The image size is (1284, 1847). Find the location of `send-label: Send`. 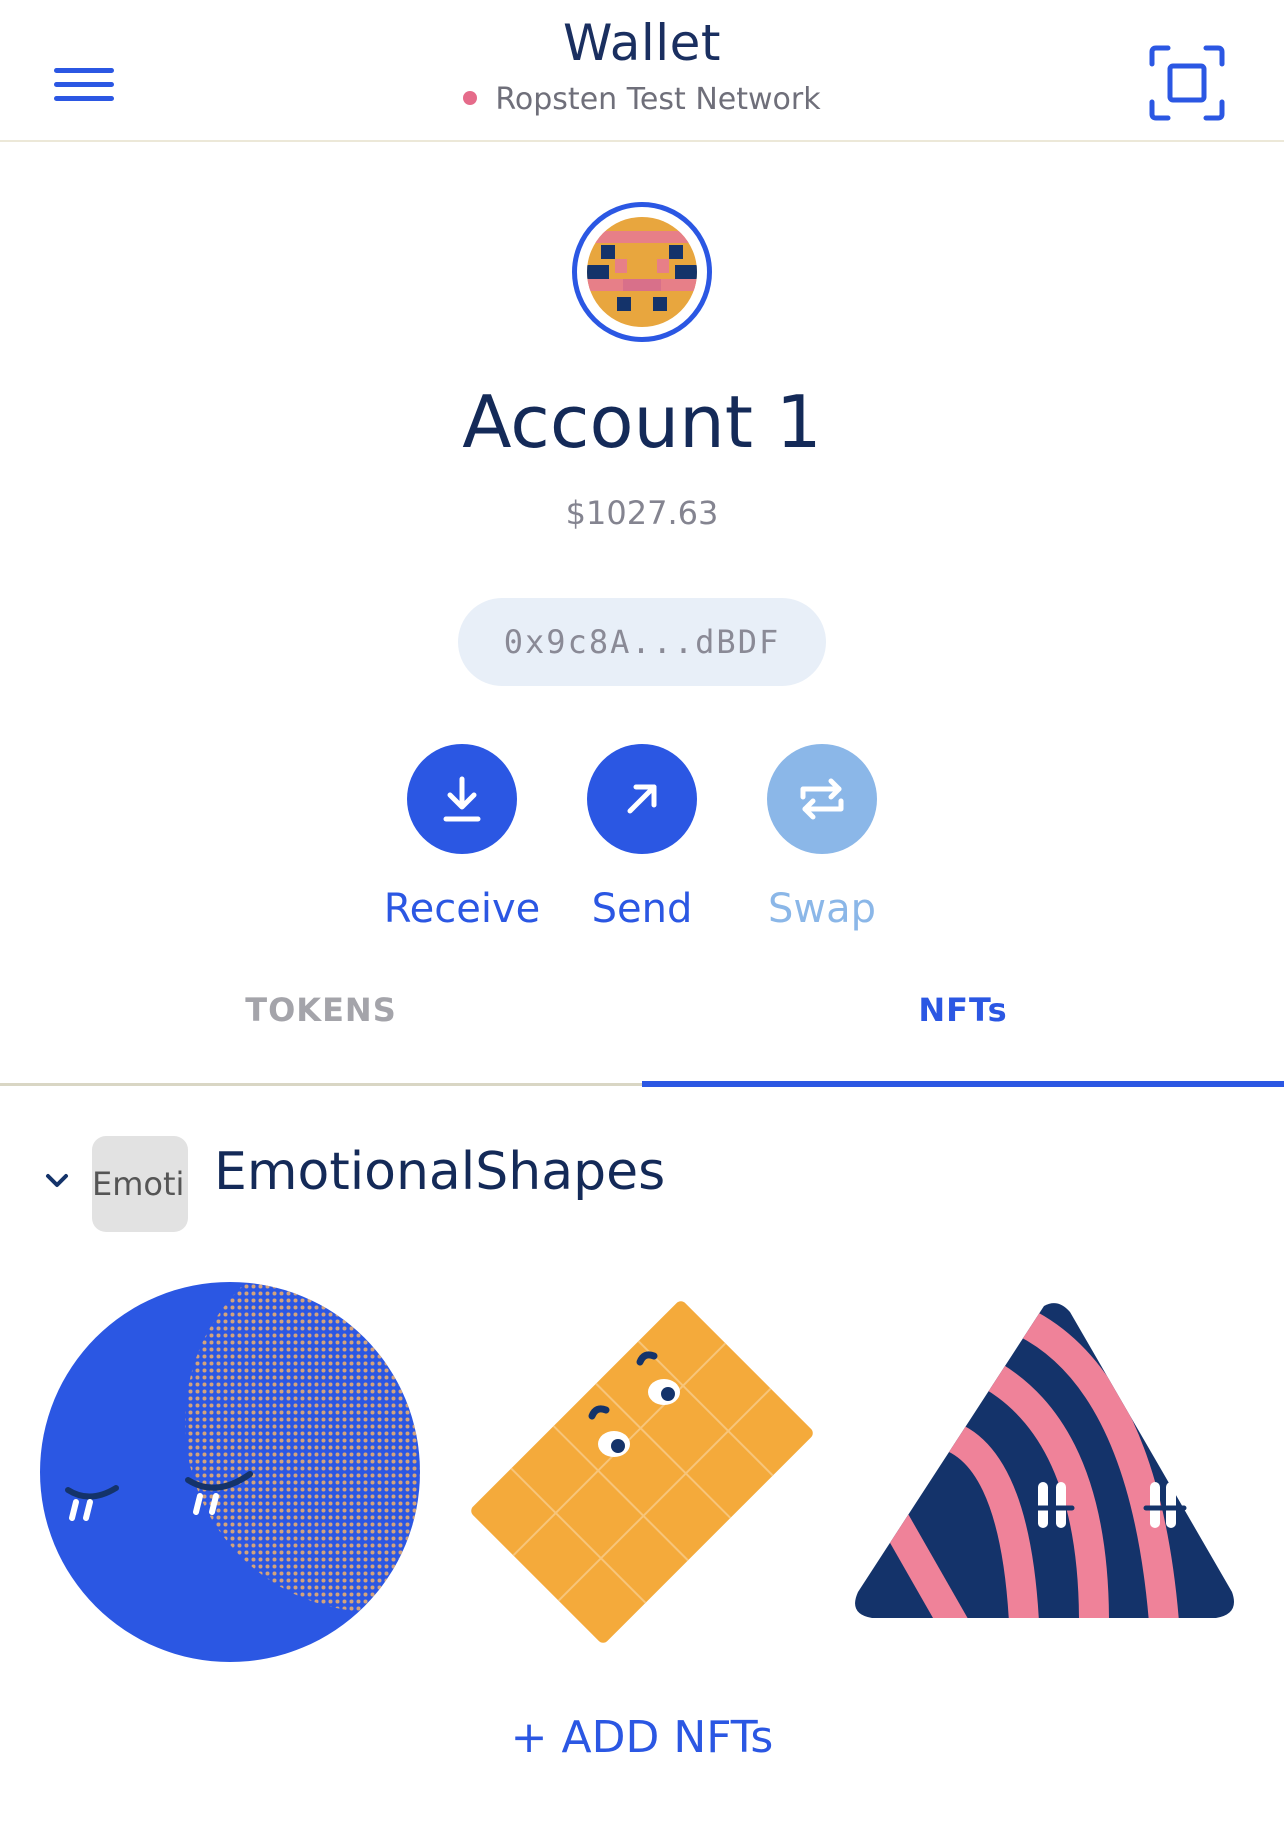

send-label: Send is located at coordinates (642, 909).